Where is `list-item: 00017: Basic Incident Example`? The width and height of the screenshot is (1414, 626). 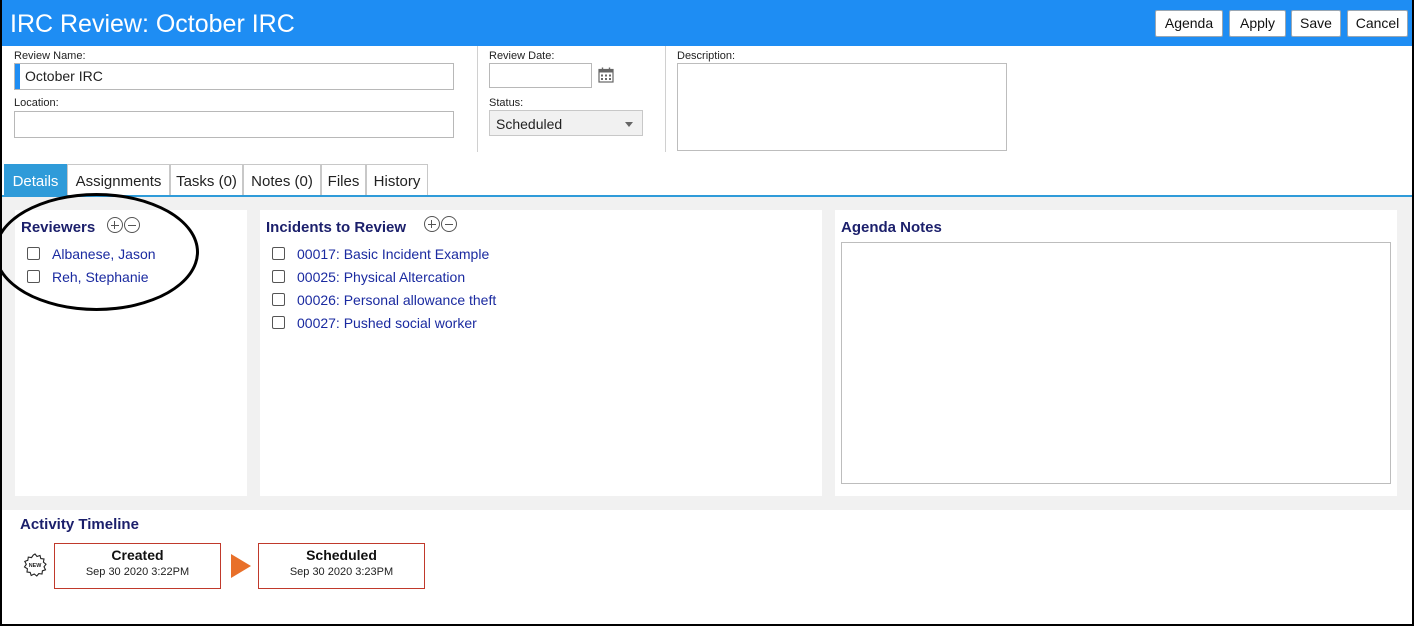 list-item: 00017: Basic Incident Example is located at coordinates (472, 255).